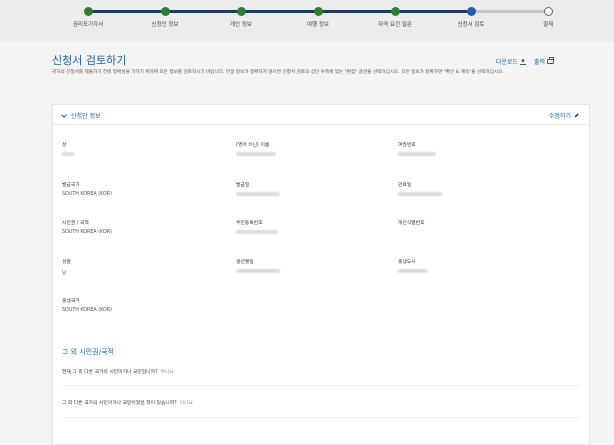  I want to click on edit-button: 수정하기, so click(564, 115).